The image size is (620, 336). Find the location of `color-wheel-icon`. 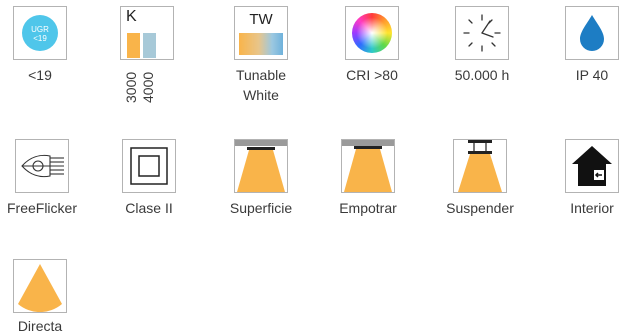

color-wheel-icon is located at coordinates (372, 33).